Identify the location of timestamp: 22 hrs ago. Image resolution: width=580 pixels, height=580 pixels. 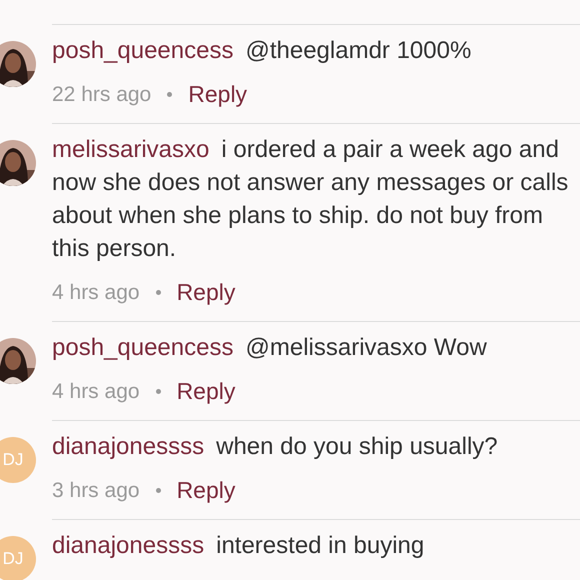
(102, 95).